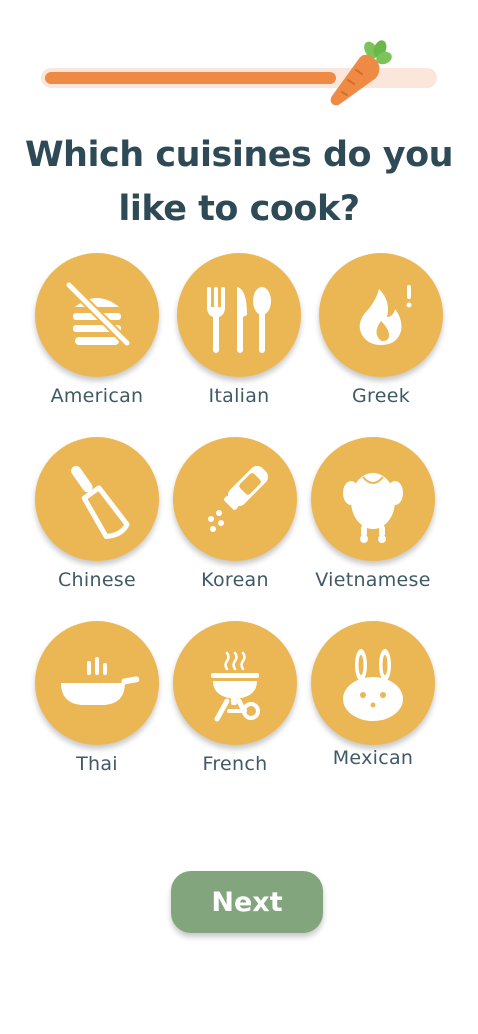  I want to click on cuisine-label: Thai, so click(97, 764).